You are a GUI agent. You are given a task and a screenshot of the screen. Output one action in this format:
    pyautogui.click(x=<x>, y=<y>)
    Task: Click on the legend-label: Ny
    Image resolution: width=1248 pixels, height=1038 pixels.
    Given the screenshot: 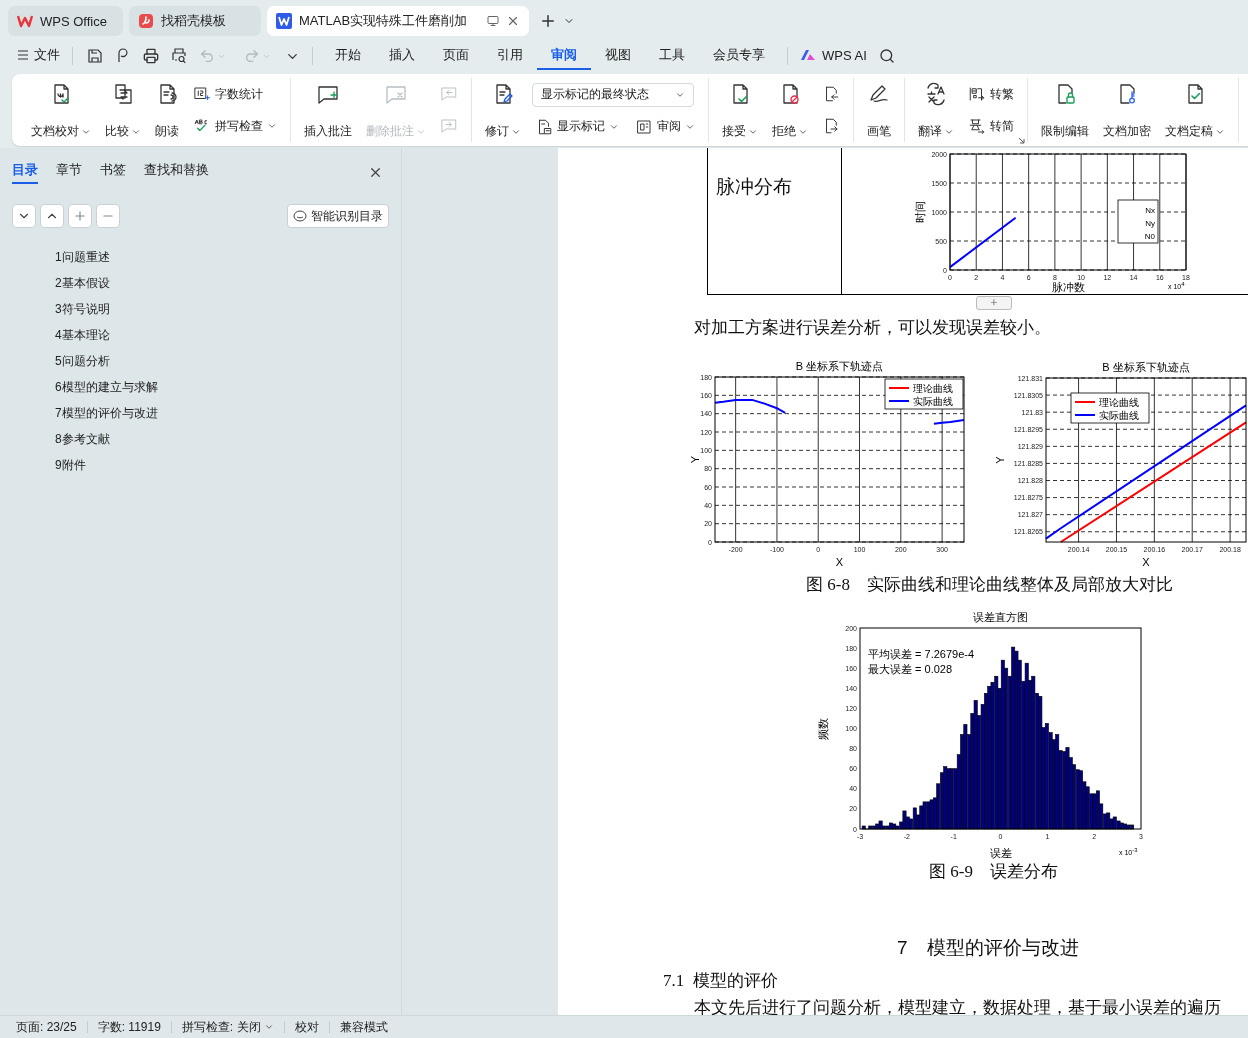 What is the action you would take?
    pyautogui.click(x=1150, y=223)
    